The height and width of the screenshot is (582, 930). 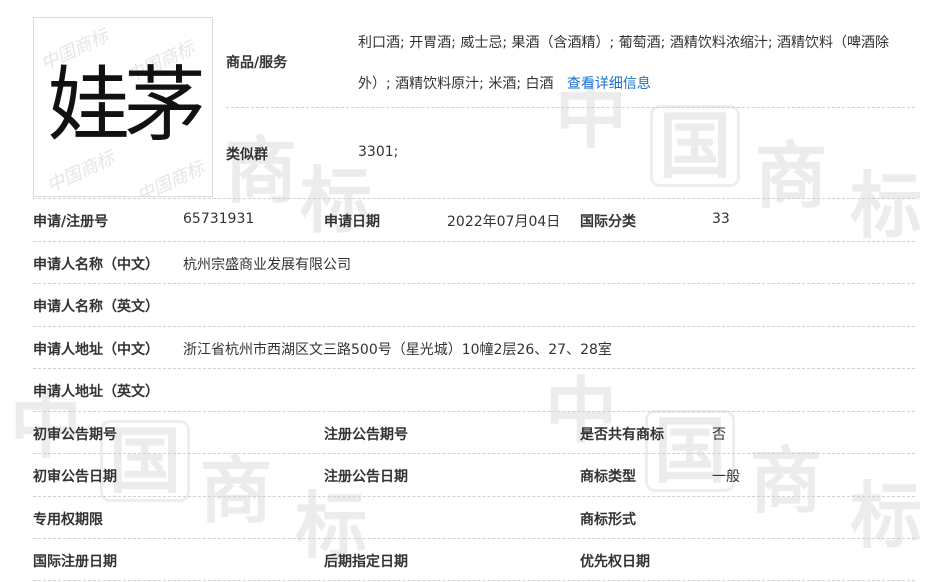 I want to click on prelim-pub-no-label: 初审公告期号, so click(x=75, y=435).